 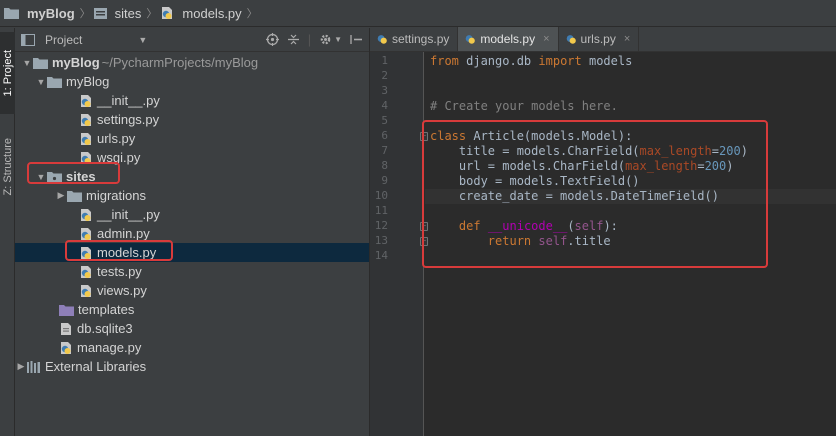 I want to click on tree-row-templates: templates, so click(x=192, y=309).